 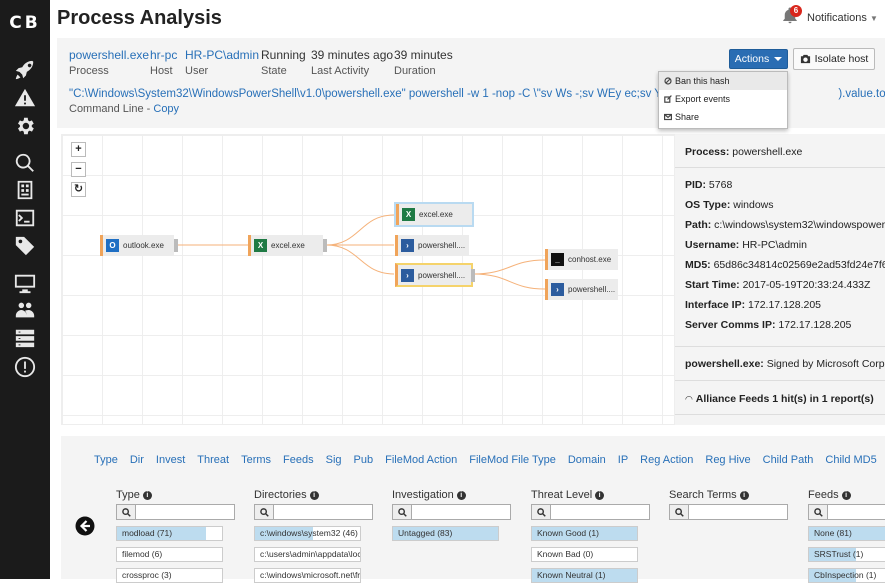 What do you see at coordinates (758, 59) in the screenshot?
I see `actions-button: Actions` at bounding box center [758, 59].